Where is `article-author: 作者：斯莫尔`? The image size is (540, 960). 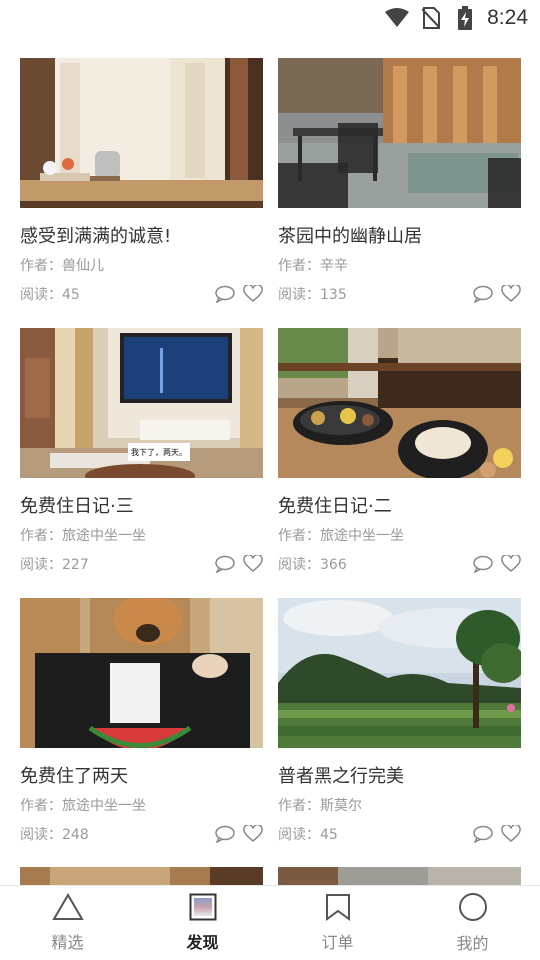
article-author: 作者：斯莫尔 is located at coordinates (320, 806).